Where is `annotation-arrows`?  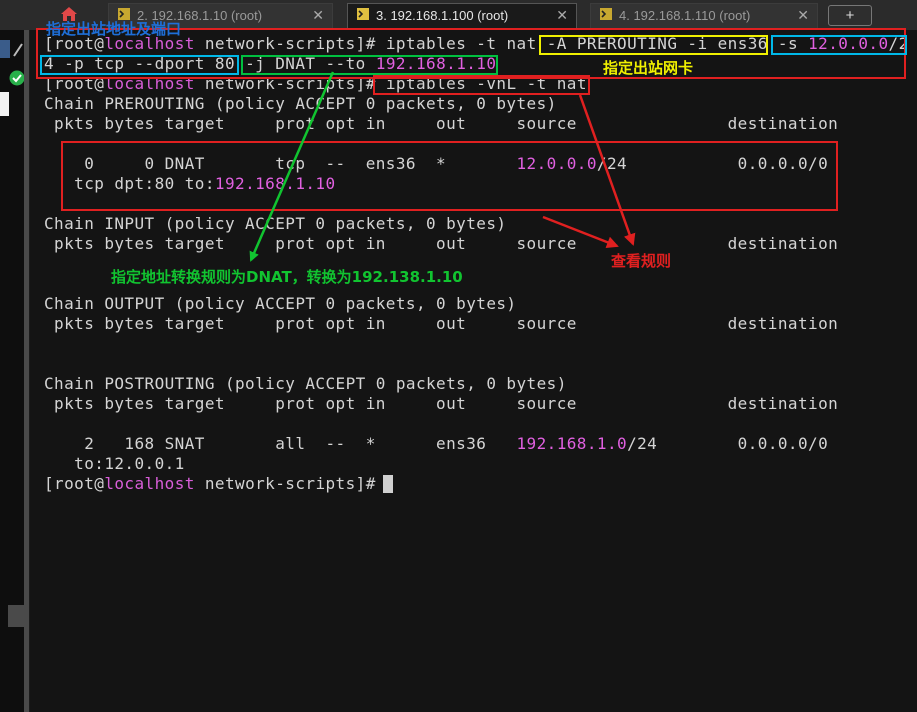
annotation-arrows is located at coordinates (442, 166).